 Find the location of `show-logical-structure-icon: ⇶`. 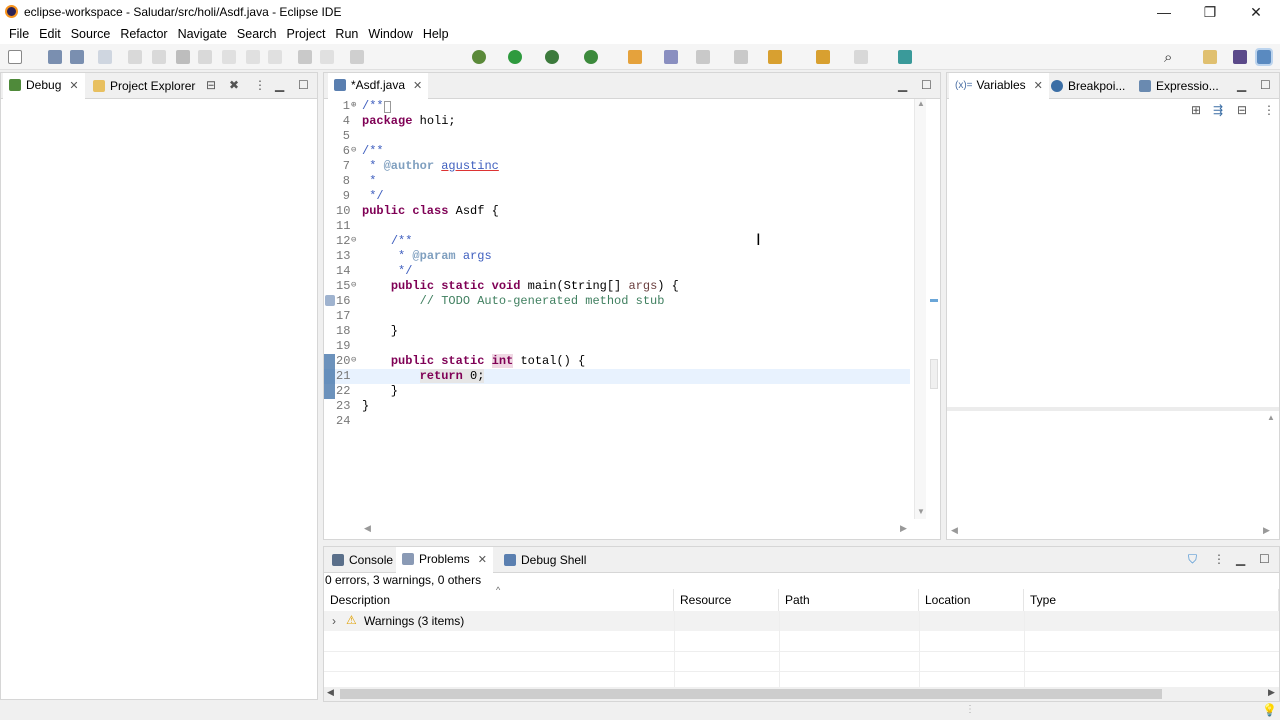

show-logical-structure-icon: ⇶ is located at coordinates (1218, 110).